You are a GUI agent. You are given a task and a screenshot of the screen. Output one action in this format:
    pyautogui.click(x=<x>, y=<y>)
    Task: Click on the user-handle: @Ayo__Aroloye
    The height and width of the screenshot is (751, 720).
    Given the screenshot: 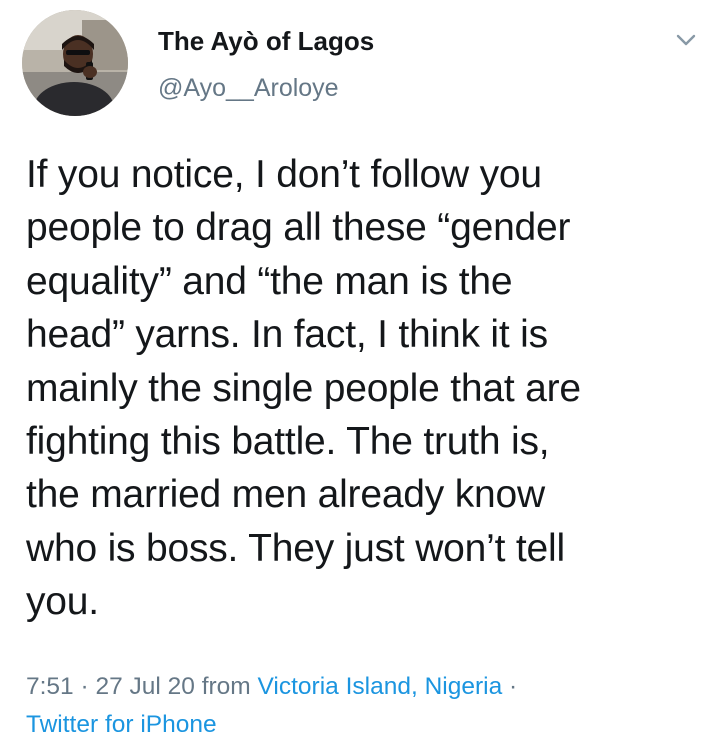 What is the action you would take?
    pyautogui.click(x=248, y=88)
    